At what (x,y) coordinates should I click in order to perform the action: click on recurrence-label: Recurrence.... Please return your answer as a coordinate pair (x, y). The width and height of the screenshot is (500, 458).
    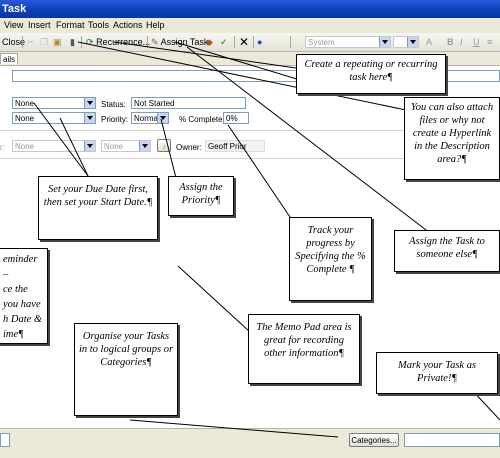
    Looking at the image, I should click on (123, 42).